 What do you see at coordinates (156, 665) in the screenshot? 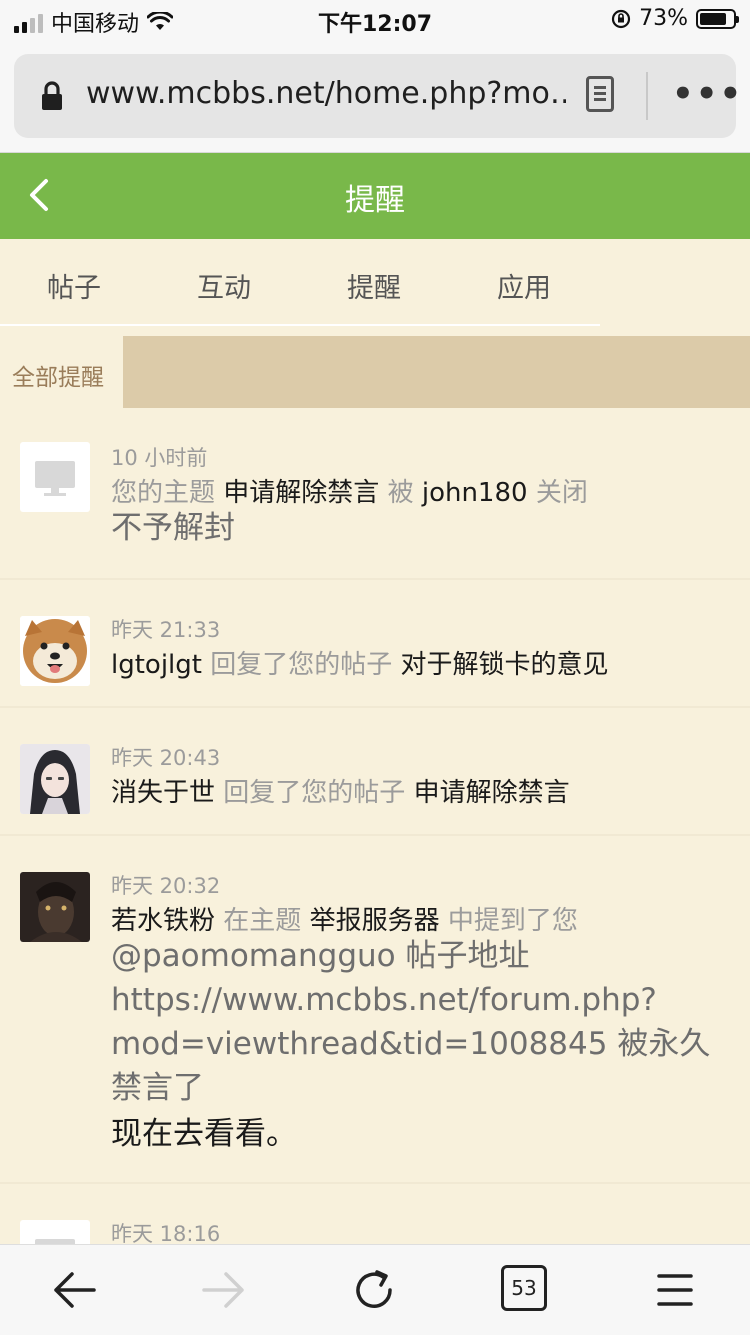
I see `user-link: lgtojlgt` at bounding box center [156, 665].